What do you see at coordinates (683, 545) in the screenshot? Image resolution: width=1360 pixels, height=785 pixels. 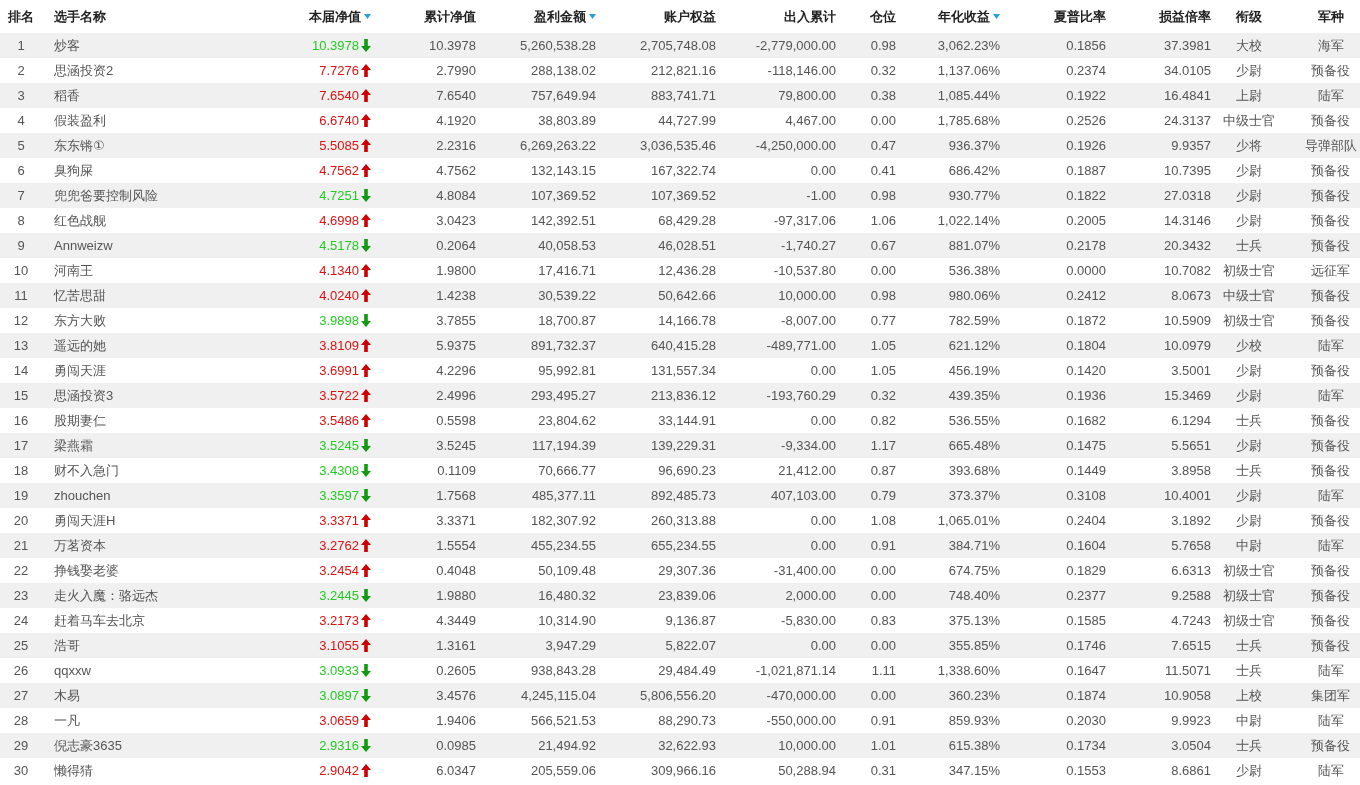 I see `table-cell: 655,234.55` at bounding box center [683, 545].